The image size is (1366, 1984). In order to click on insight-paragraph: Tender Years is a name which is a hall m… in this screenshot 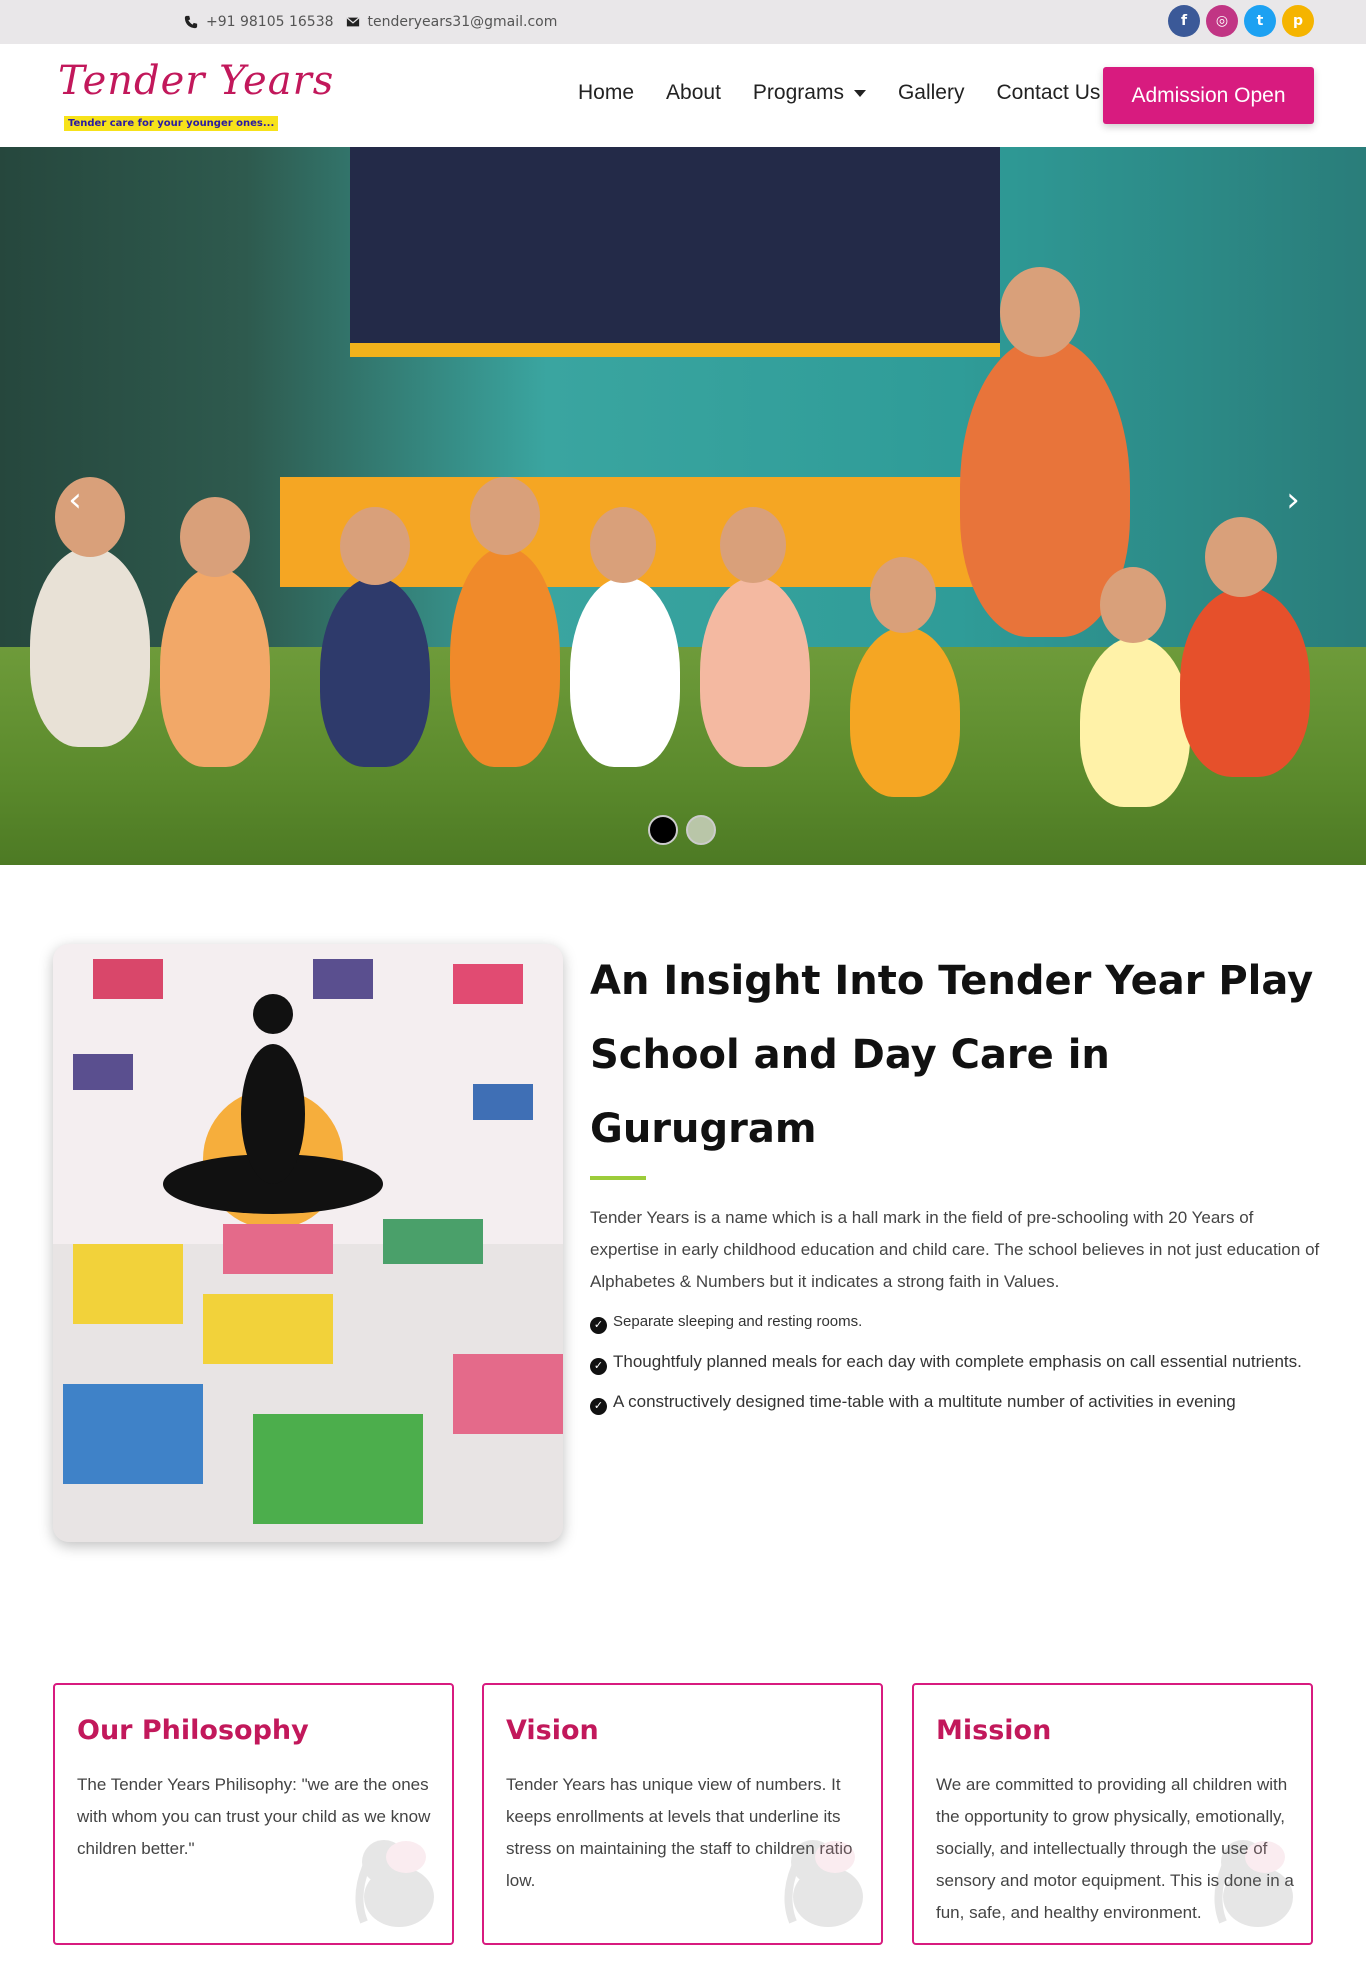, I will do `click(955, 1249)`.